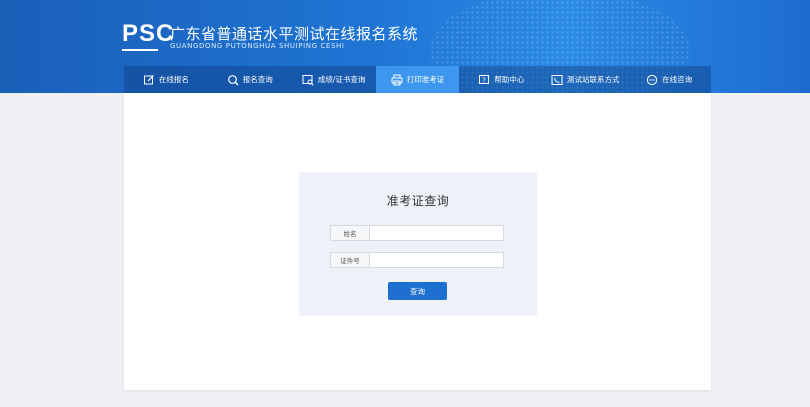  Describe the element at coordinates (257, 46) in the screenshot. I see `site-subtitle: GUANGDONG PUTONGHUA SHUIPING CESHI` at that location.